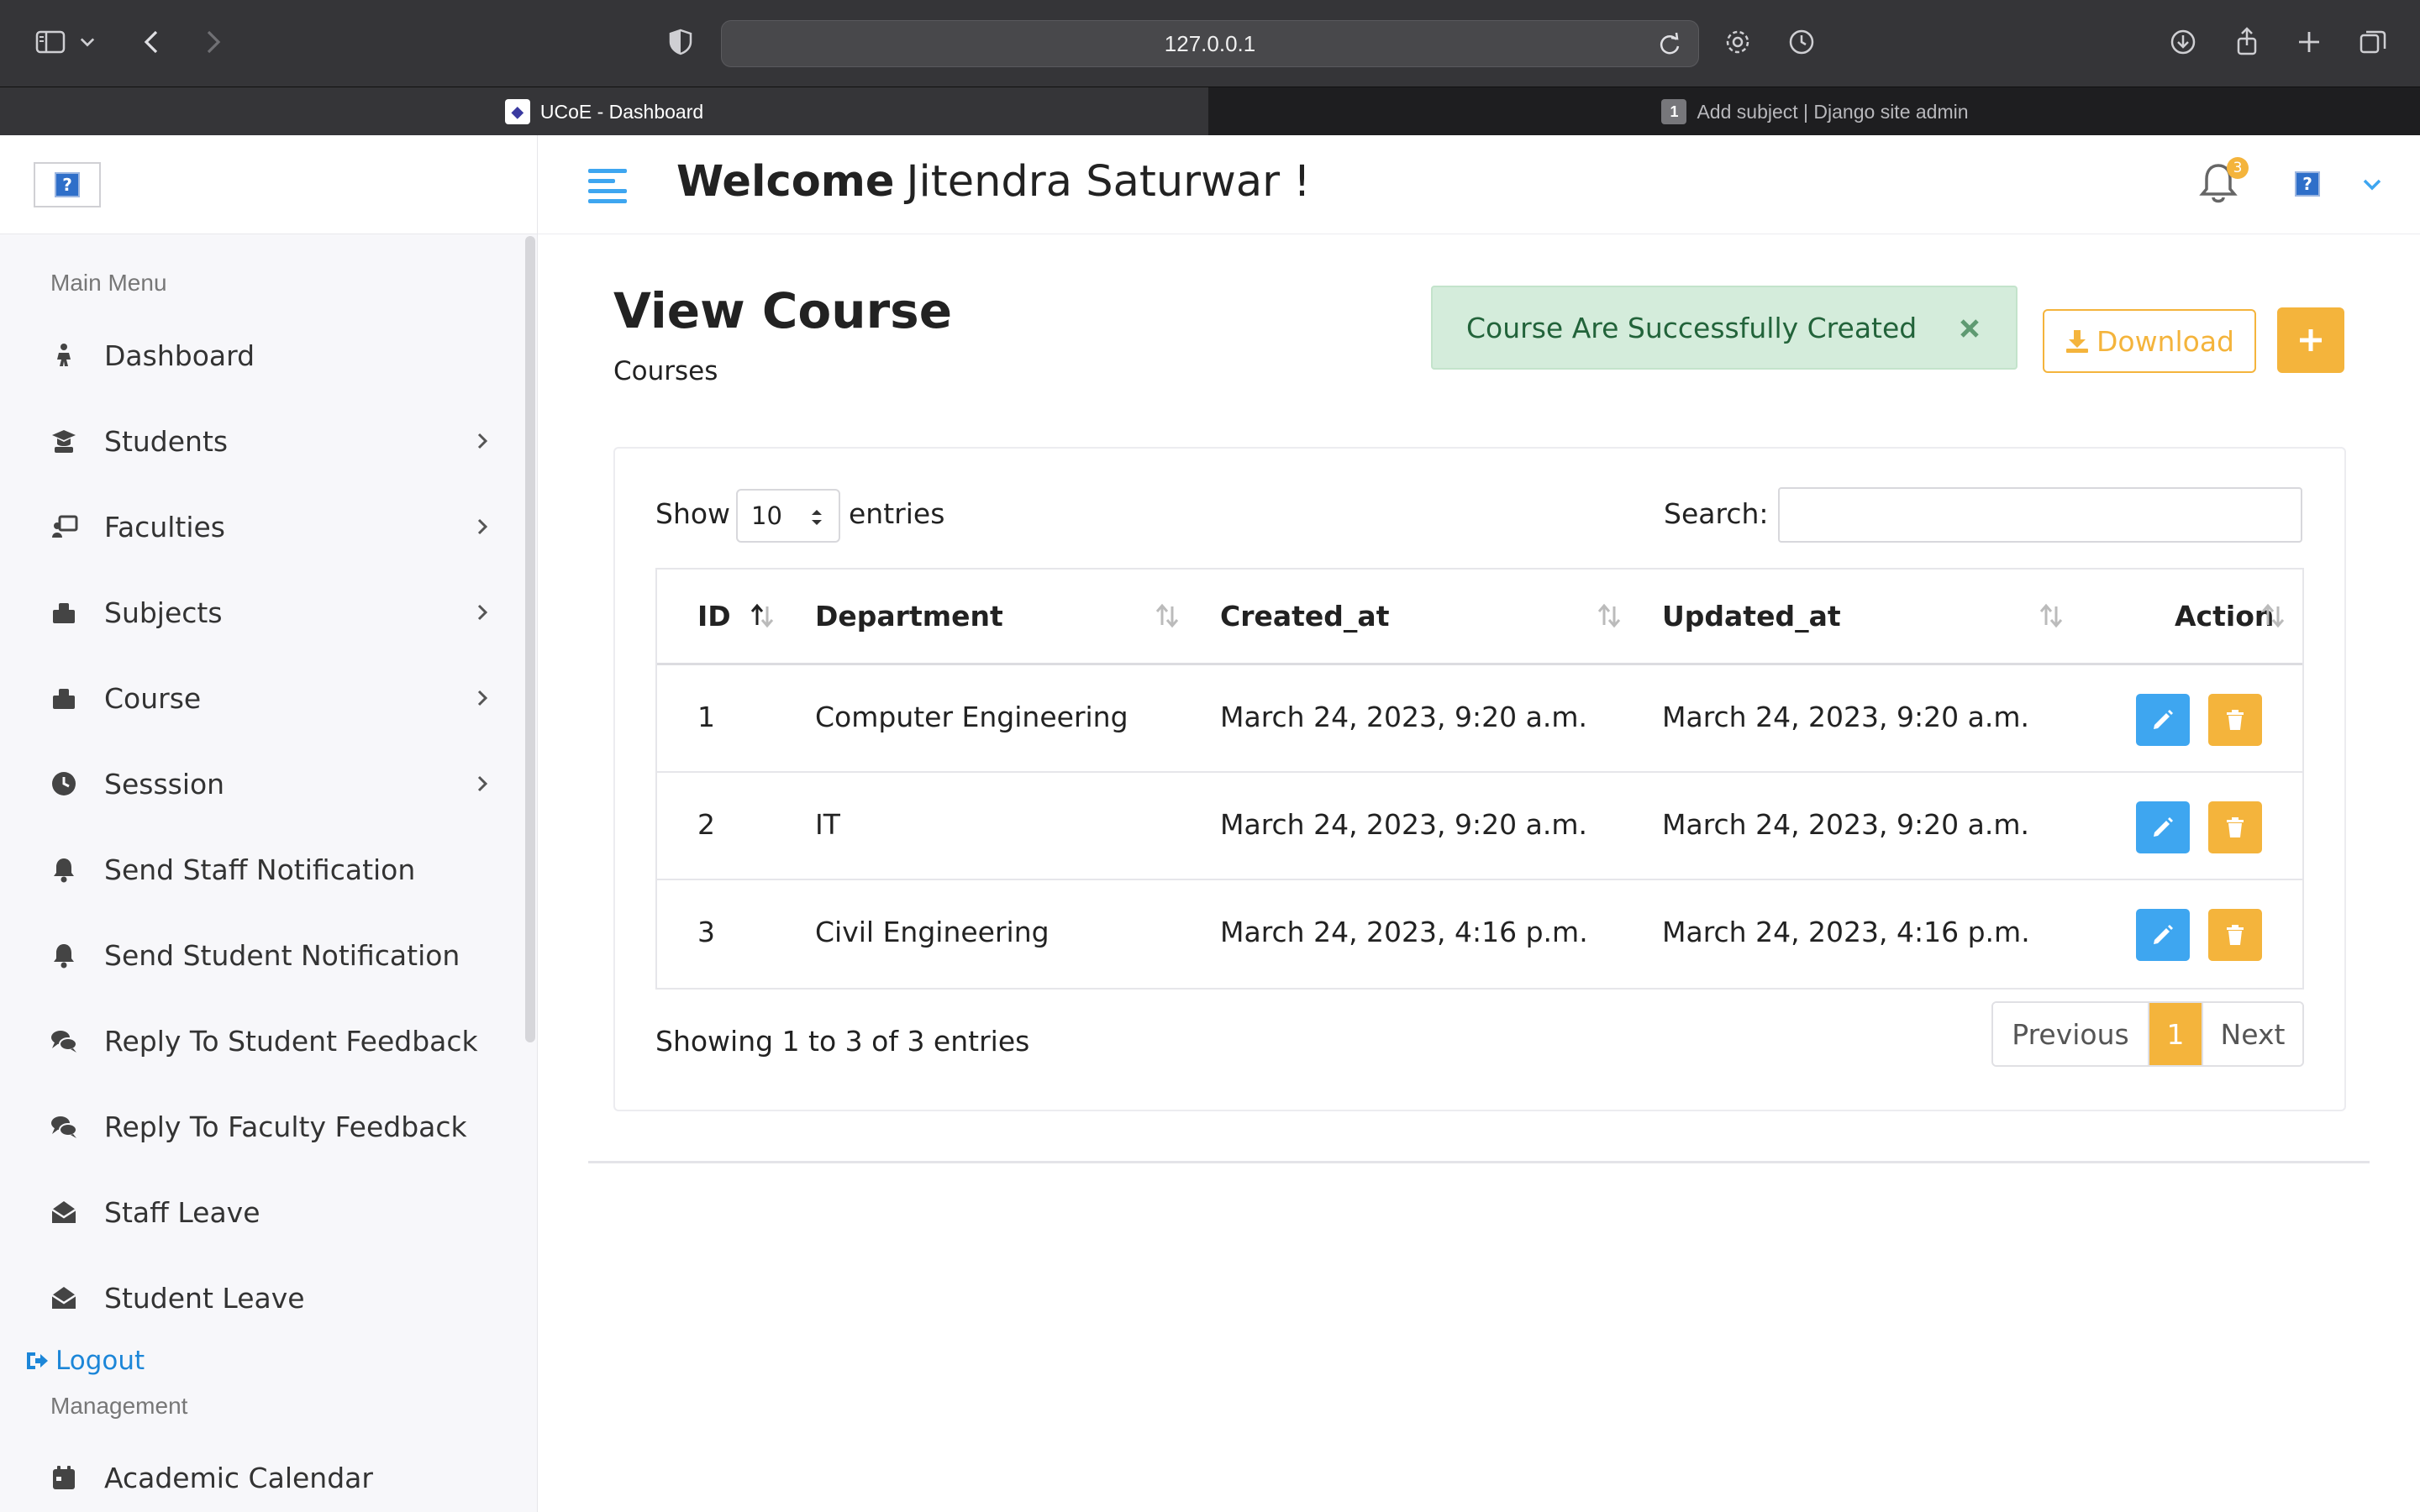 This screenshot has height=1512, width=2420. I want to click on main-menu-label: Main Menu, so click(109, 283).